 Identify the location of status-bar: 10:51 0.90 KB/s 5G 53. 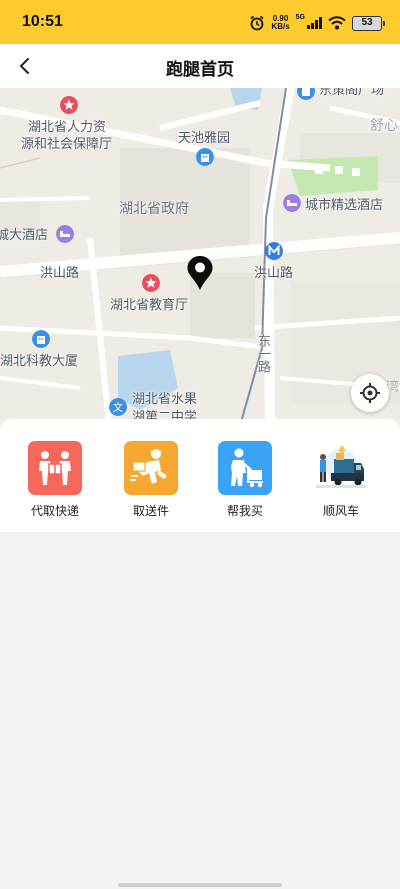
(200, 22).